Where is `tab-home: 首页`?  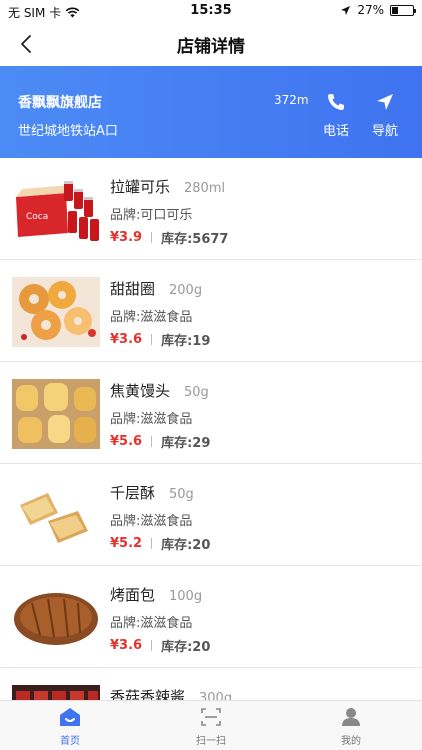 tab-home: 首页 is located at coordinates (70, 727).